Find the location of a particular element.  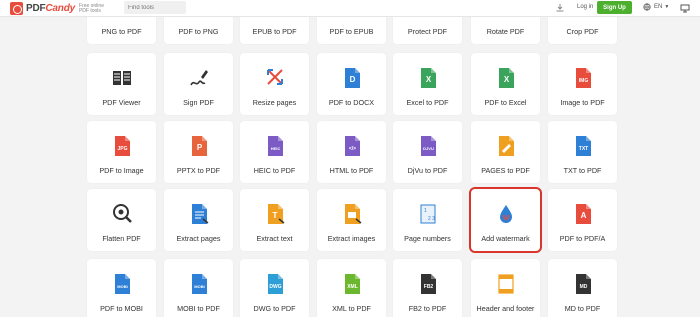

logo-text: PDFCandy is located at coordinates (50, 8).